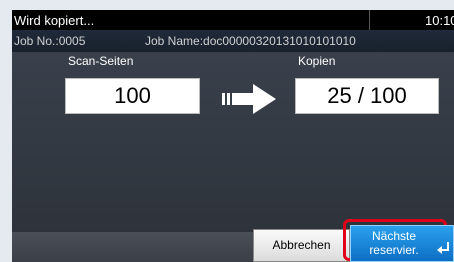 This screenshot has height=262, width=454. What do you see at coordinates (317, 61) in the screenshot?
I see `copies-label: Kopien` at bounding box center [317, 61].